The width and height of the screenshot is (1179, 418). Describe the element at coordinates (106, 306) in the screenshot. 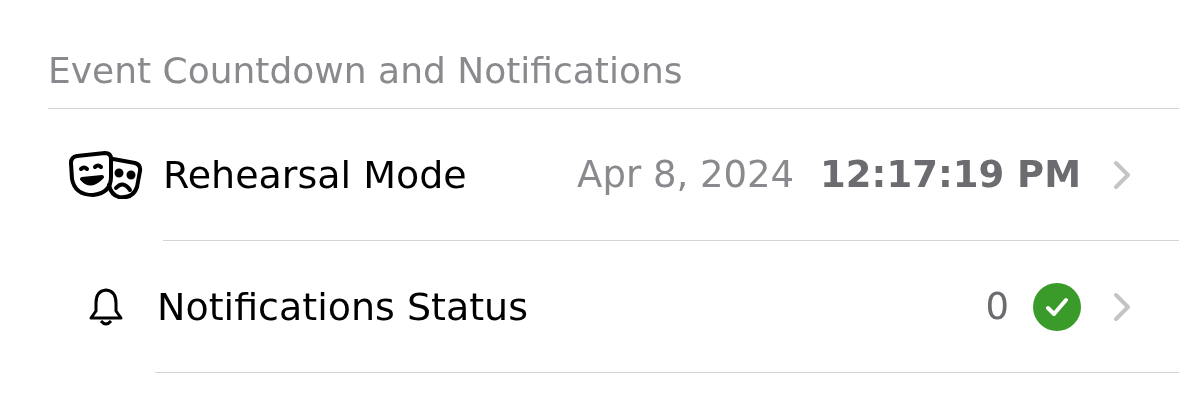

I see `bell-icon` at that location.